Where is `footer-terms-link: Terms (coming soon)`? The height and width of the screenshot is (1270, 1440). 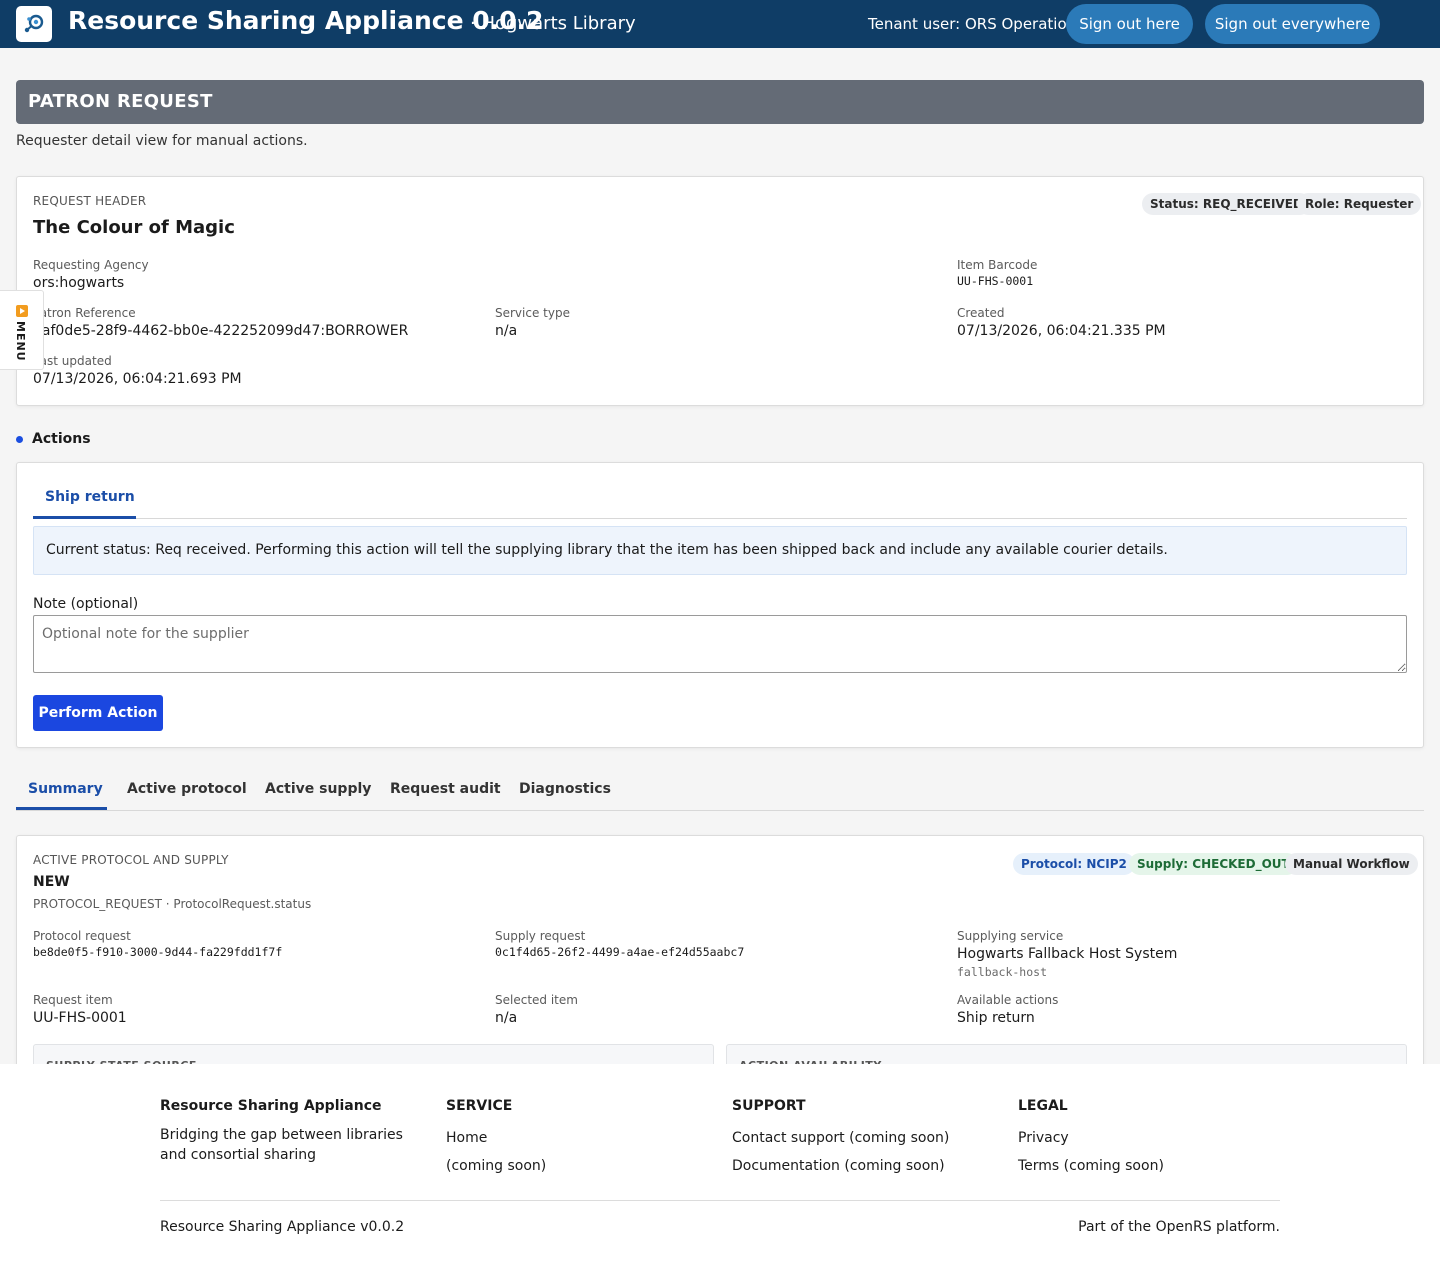 footer-terms-link: Terms (coming soon) is located at coordinates (1091, 1166).